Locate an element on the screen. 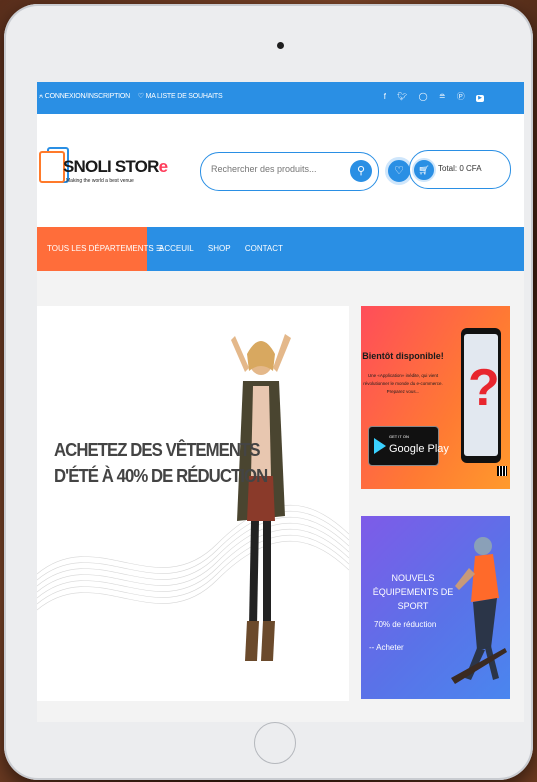 Image resolution: width=537 pixels, height=782 pixels. logo-accent: e is located at coordinates (163, 166).